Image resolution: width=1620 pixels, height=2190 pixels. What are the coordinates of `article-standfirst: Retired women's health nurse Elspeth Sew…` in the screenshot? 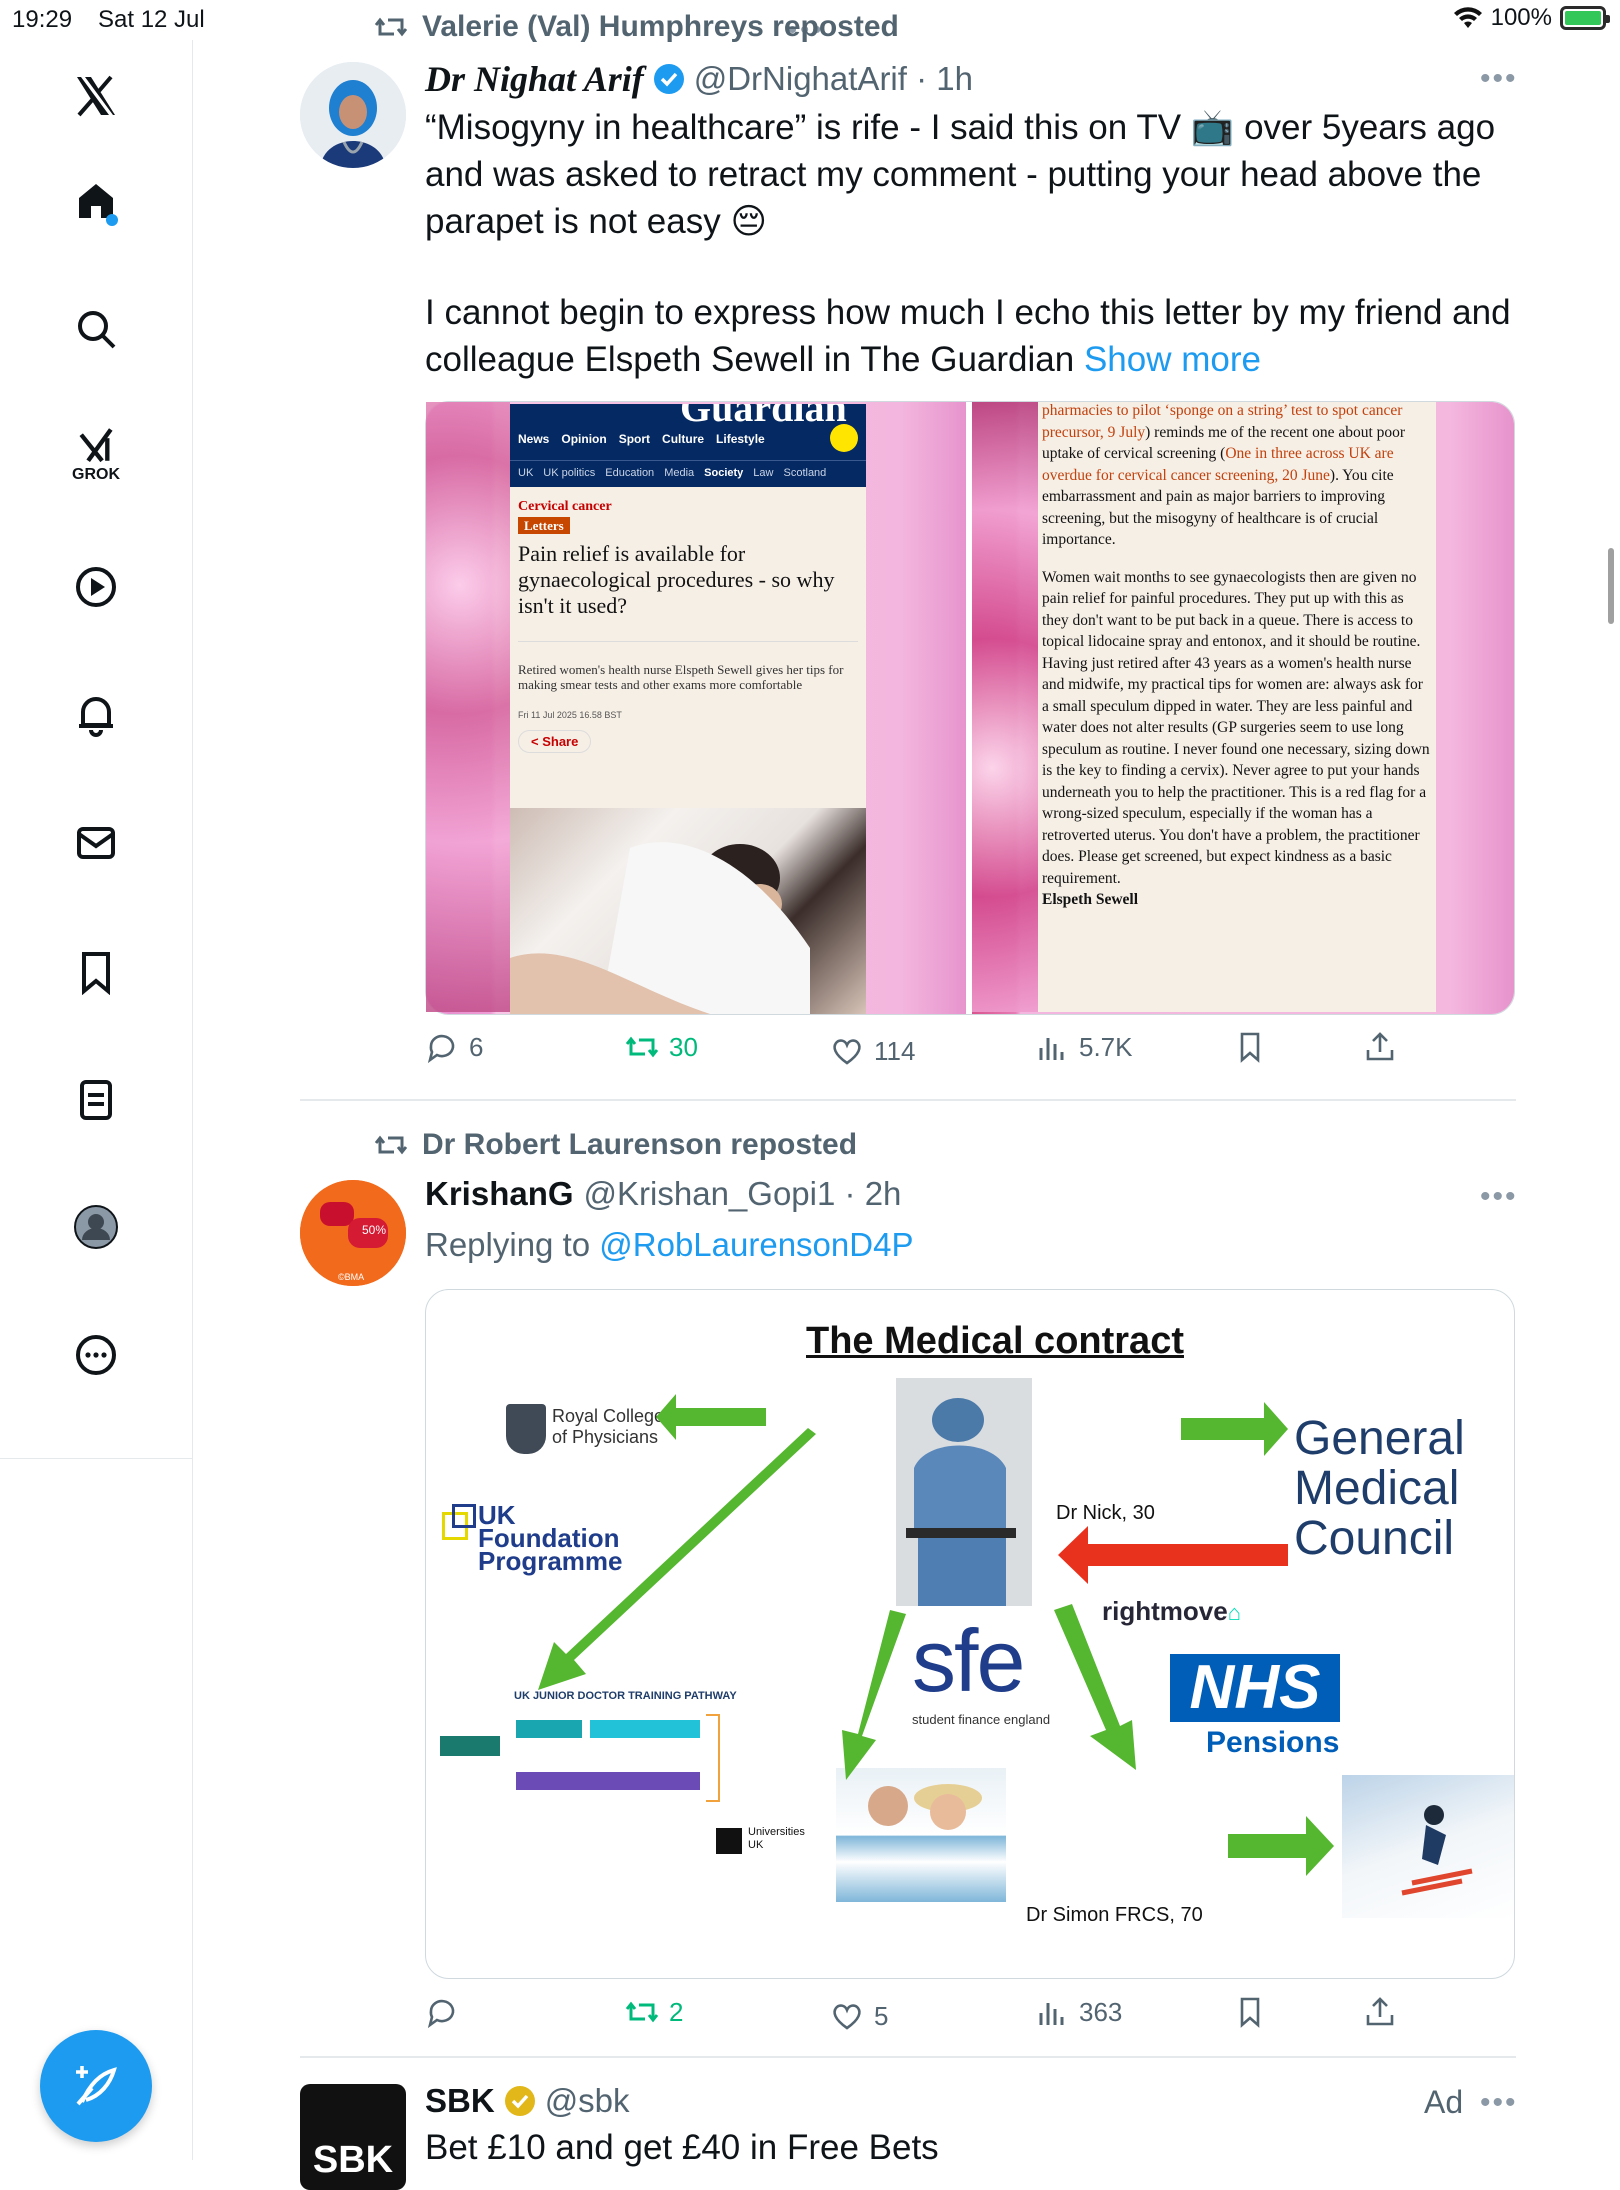 It's located at (681, 677).